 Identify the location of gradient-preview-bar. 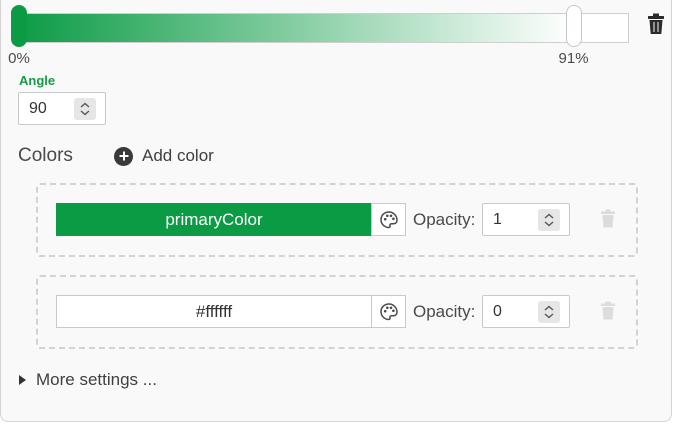
(321, 28).